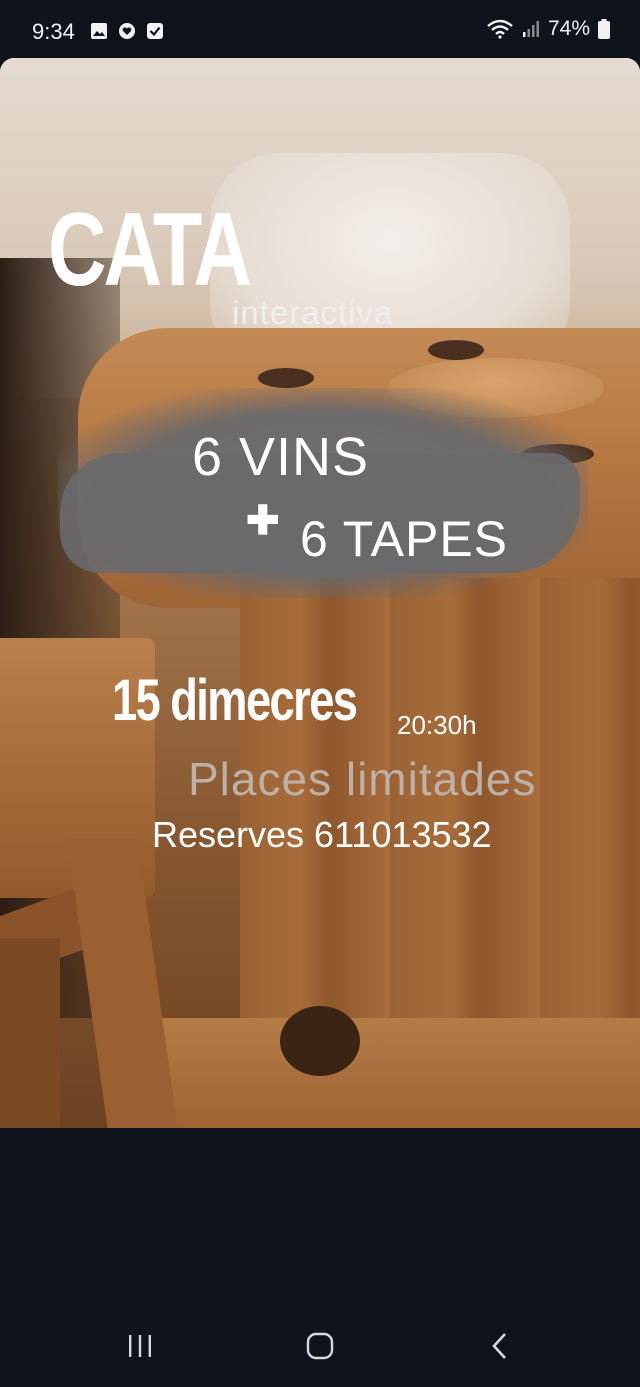 This screenshot has height=1387, width=640. Describe the element at coordinates (320, 1041) in the screenshot. I see `spool-hole` at that location.